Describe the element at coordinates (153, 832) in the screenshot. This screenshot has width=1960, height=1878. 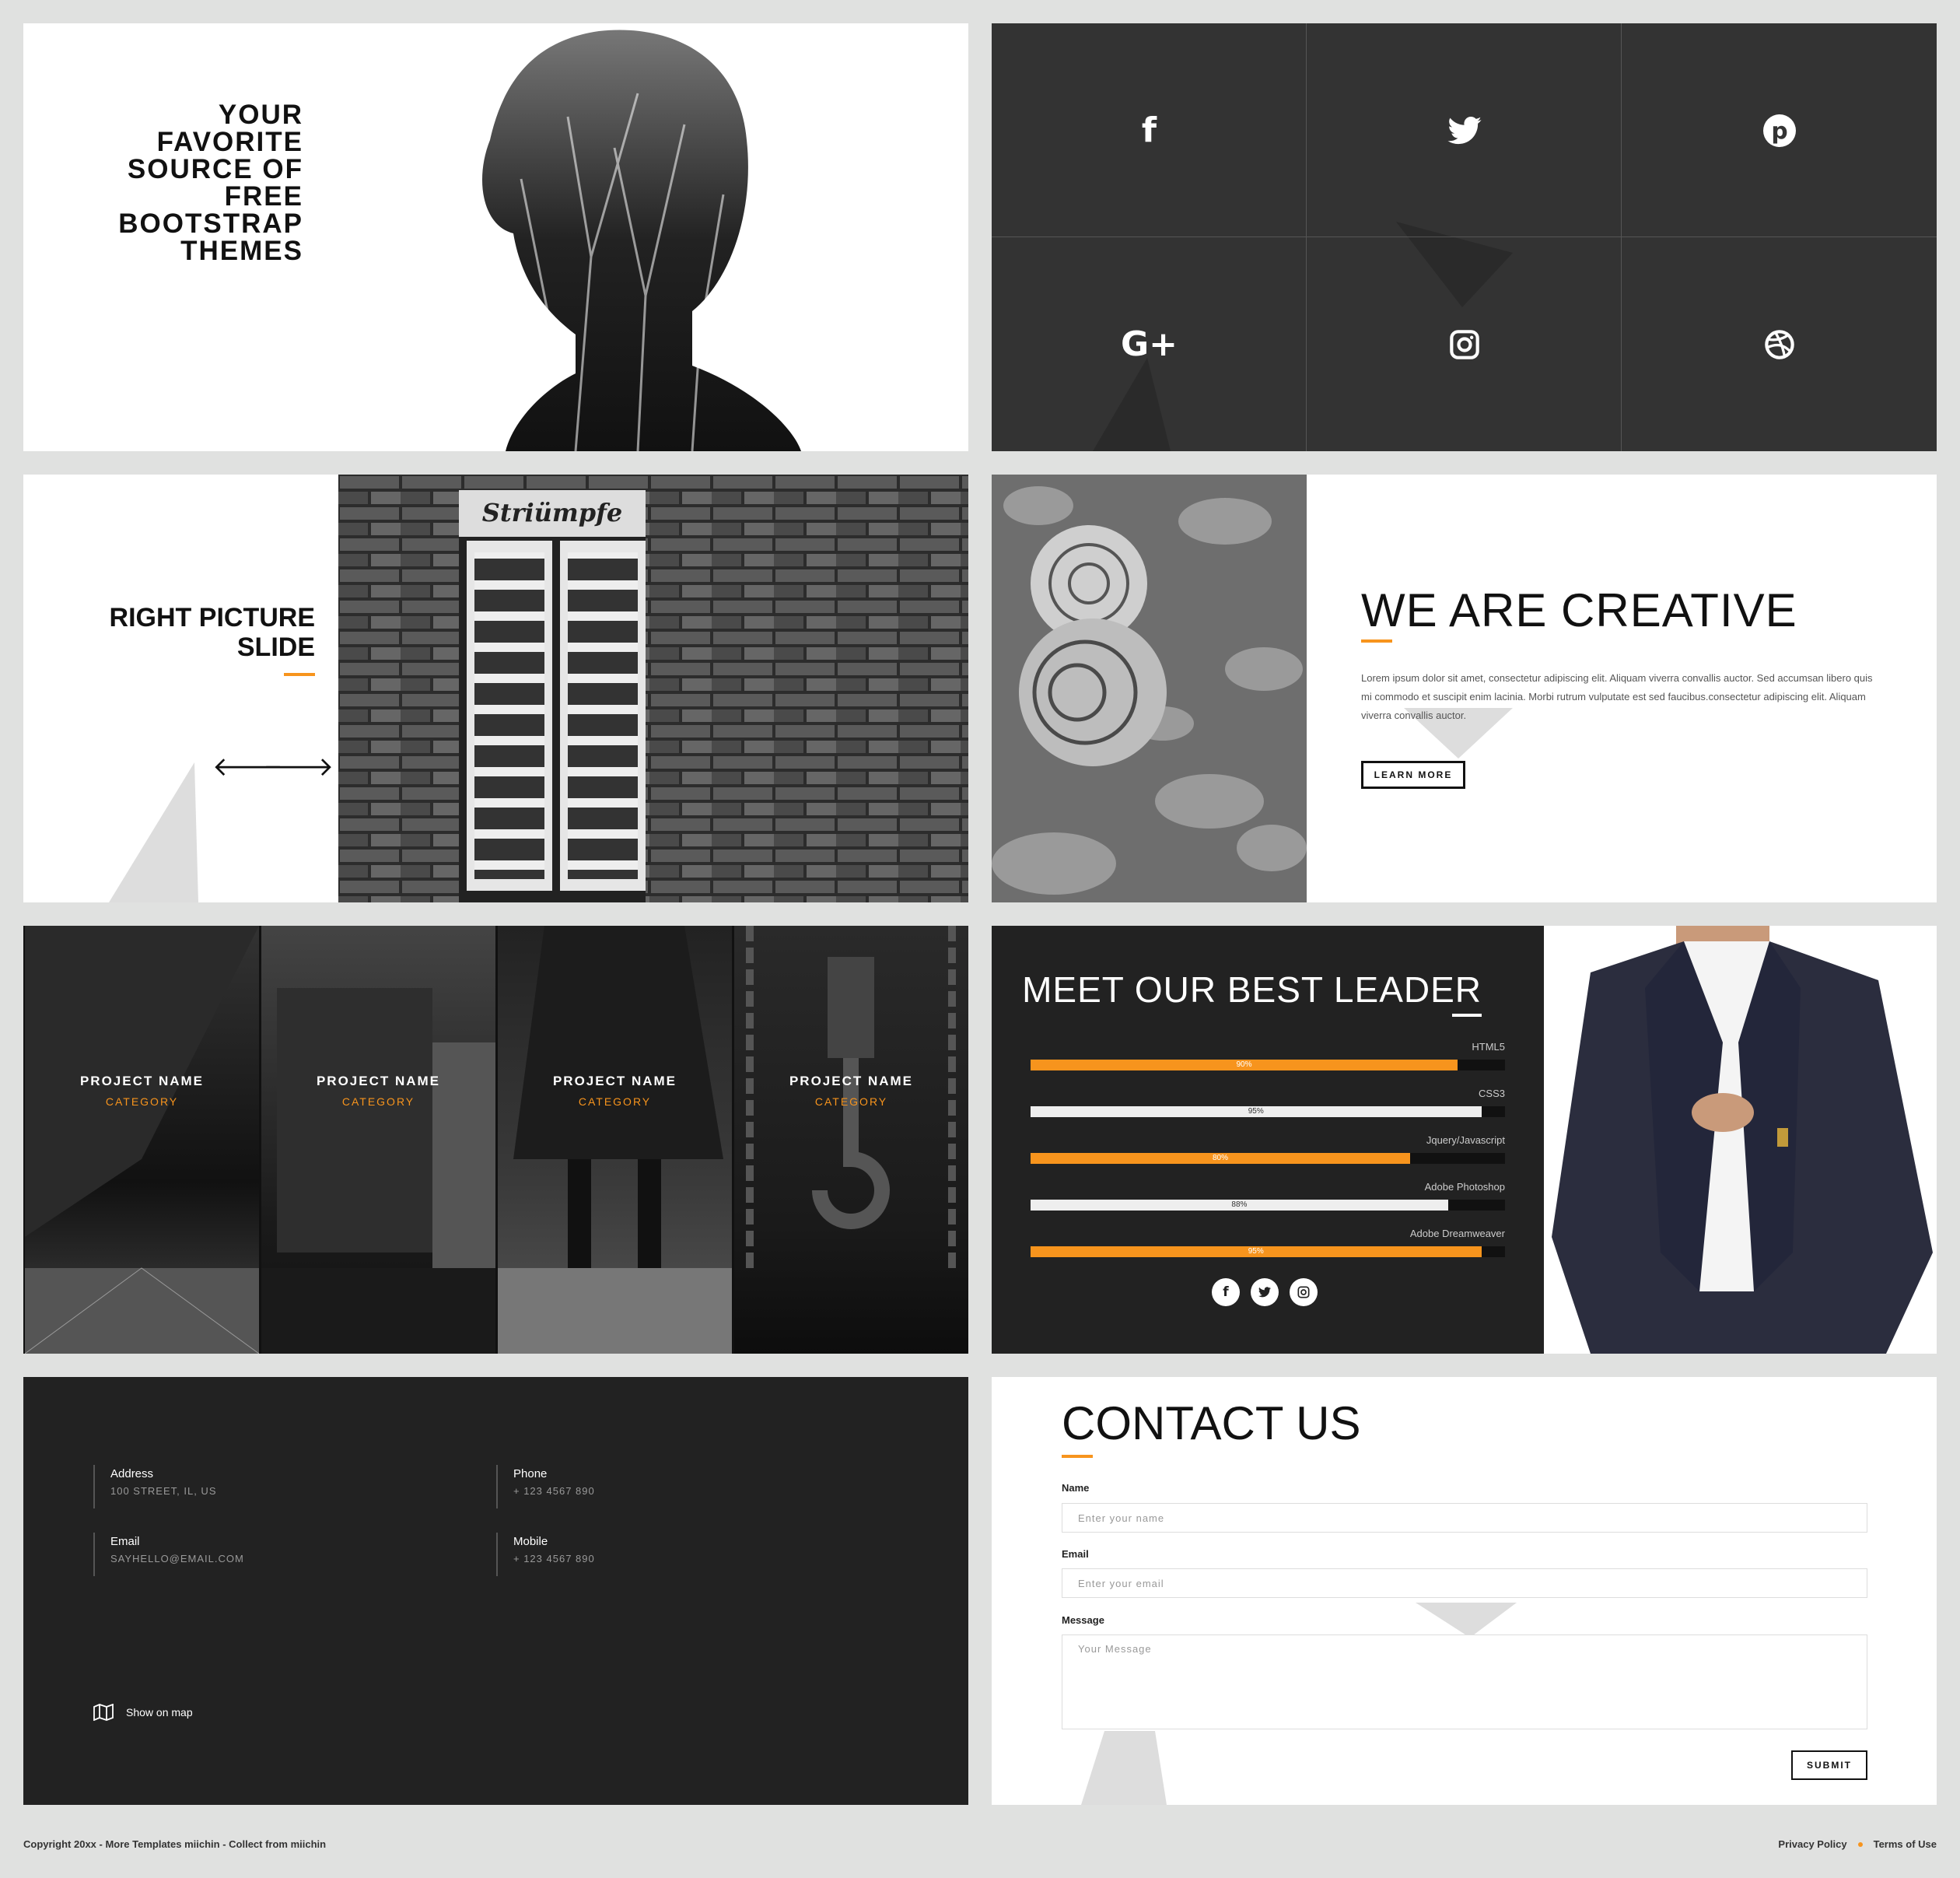
I see `decorative-triangle` at that location.